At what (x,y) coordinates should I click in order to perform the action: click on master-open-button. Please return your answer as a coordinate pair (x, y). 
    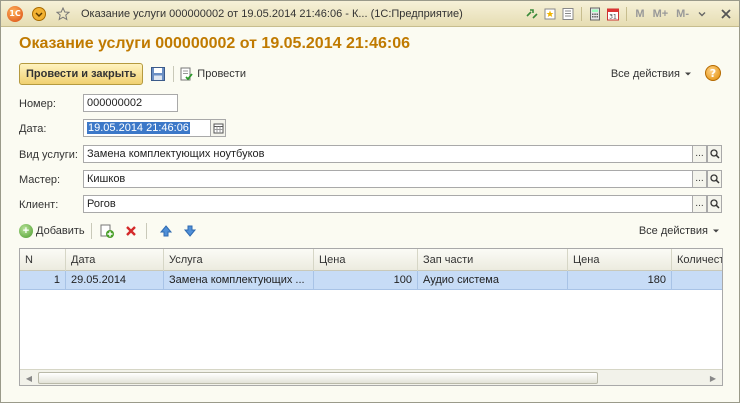
    Looking at the image, I should click on (714, 179).